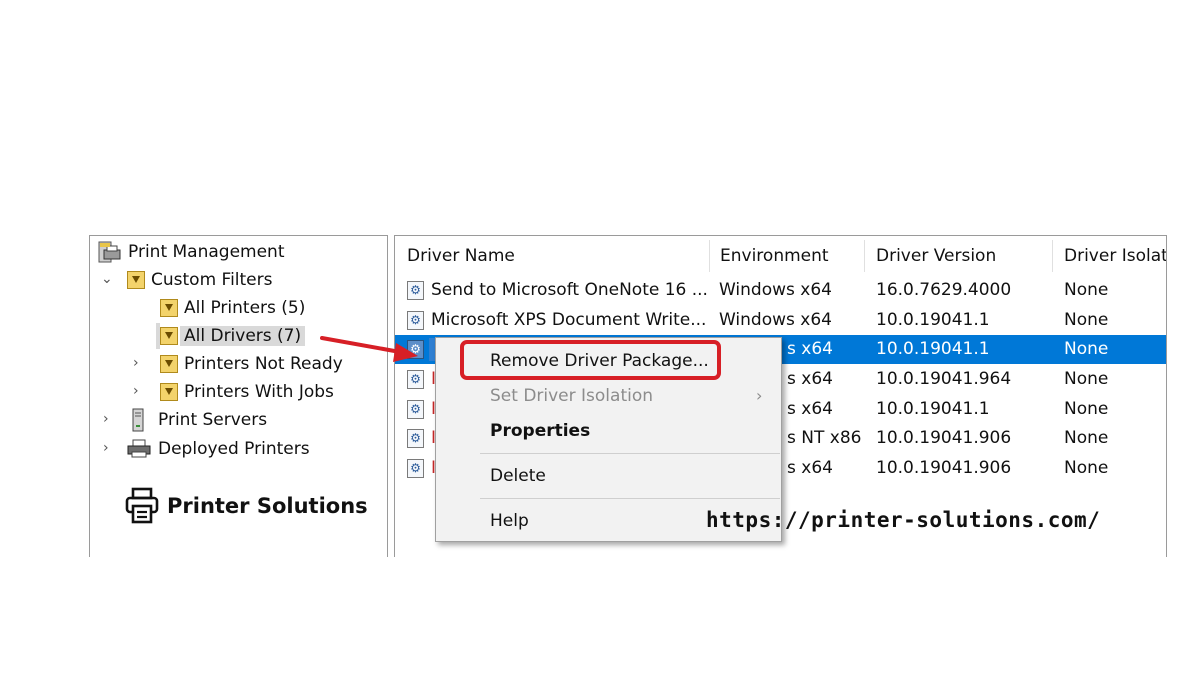 The height and width of the screenshot is (675, 1200). I want to click on website-url: https://printer-solutions.com/, so click(903, 520).